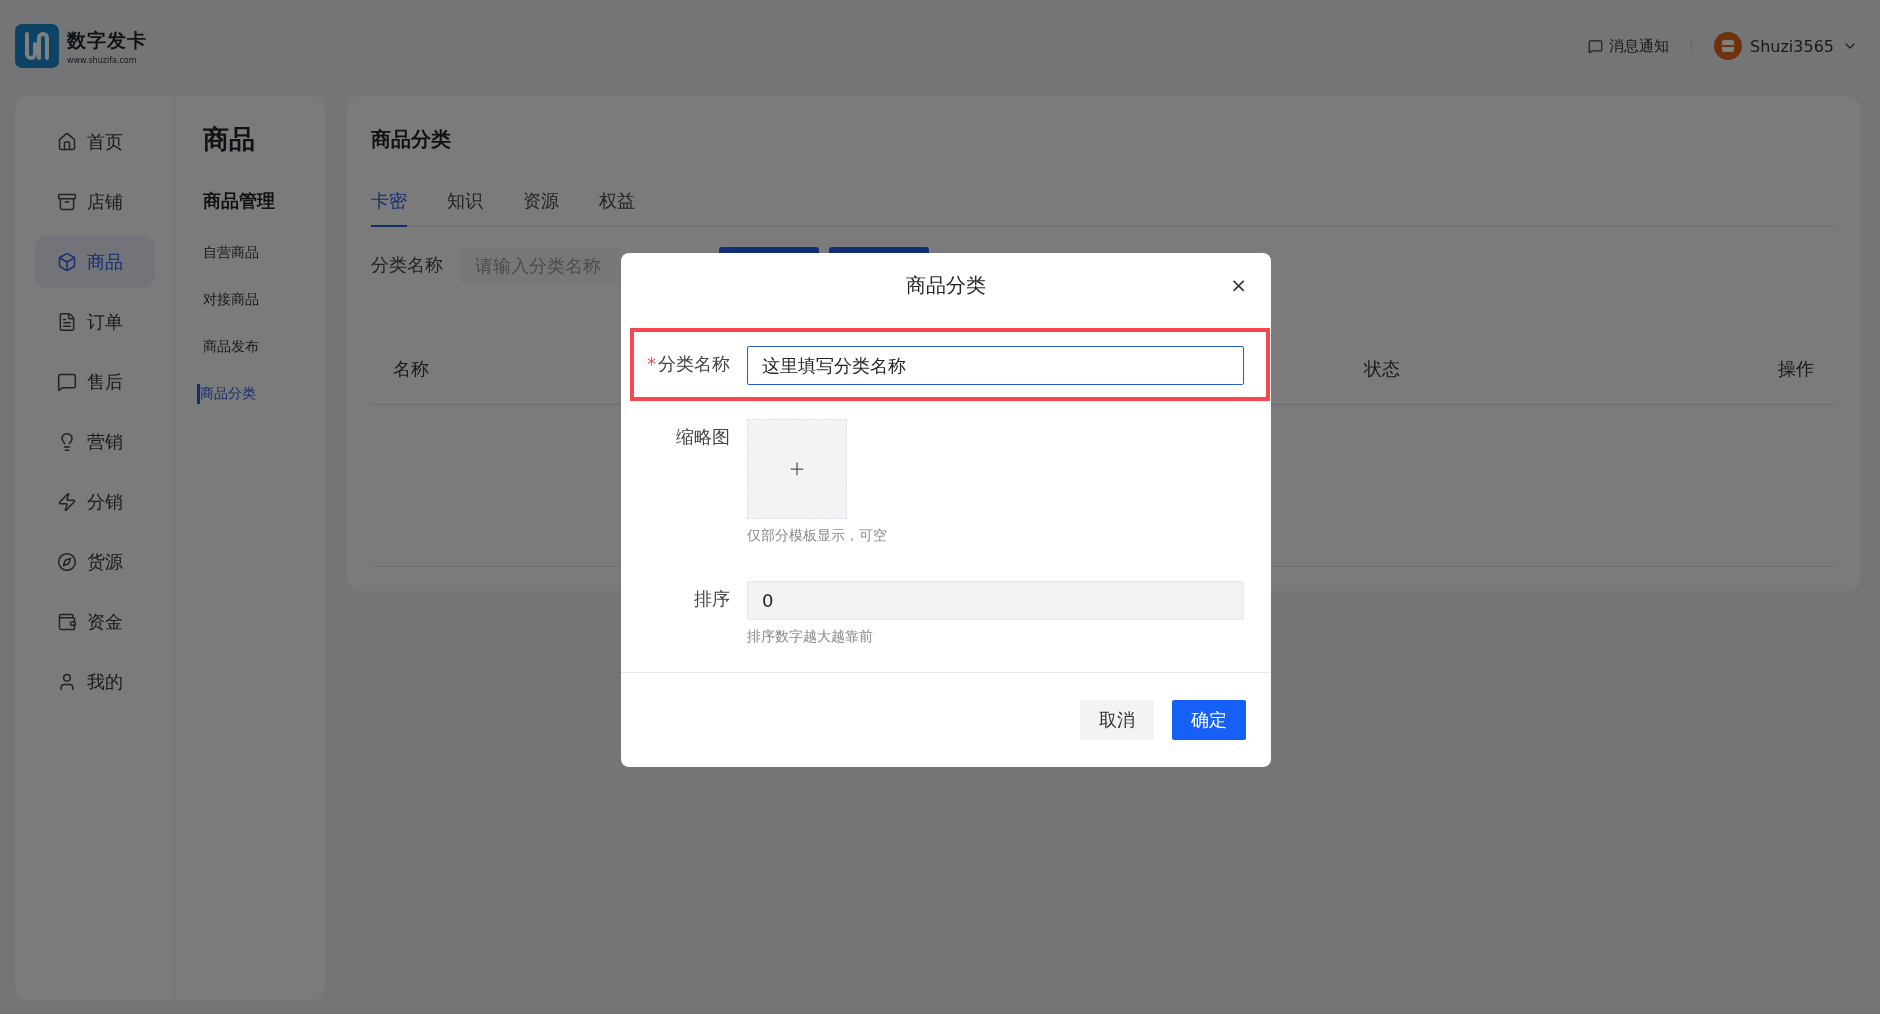  What do you see at coordinates (694, 363) in the screenshot?
I see `field-label: 分类名称` at bounding box center [694, 363].